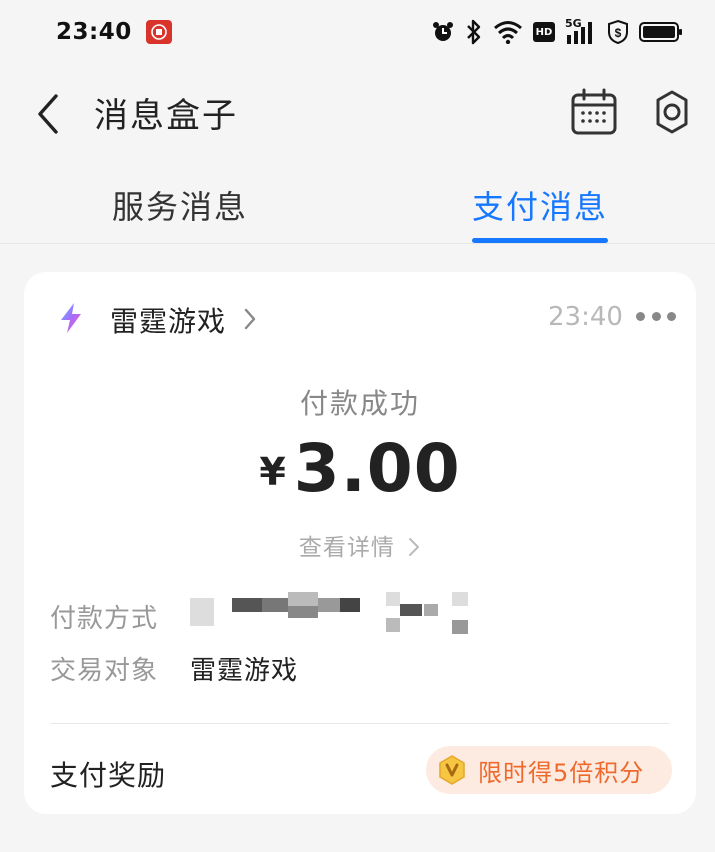 The image size is (715, 852). What do you see at coordinates (108, 775) in the screenshot?
I see `payment-reward-label: 支付奖励` at bounding box center [108, 775].